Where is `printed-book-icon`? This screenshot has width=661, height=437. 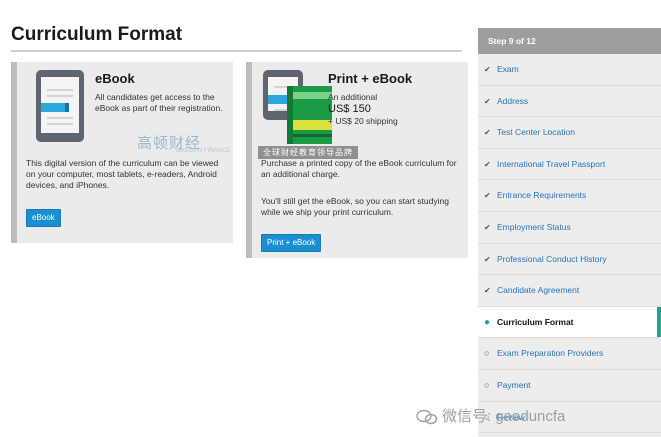
printed-book-icon is located at coordinates (309, 115).